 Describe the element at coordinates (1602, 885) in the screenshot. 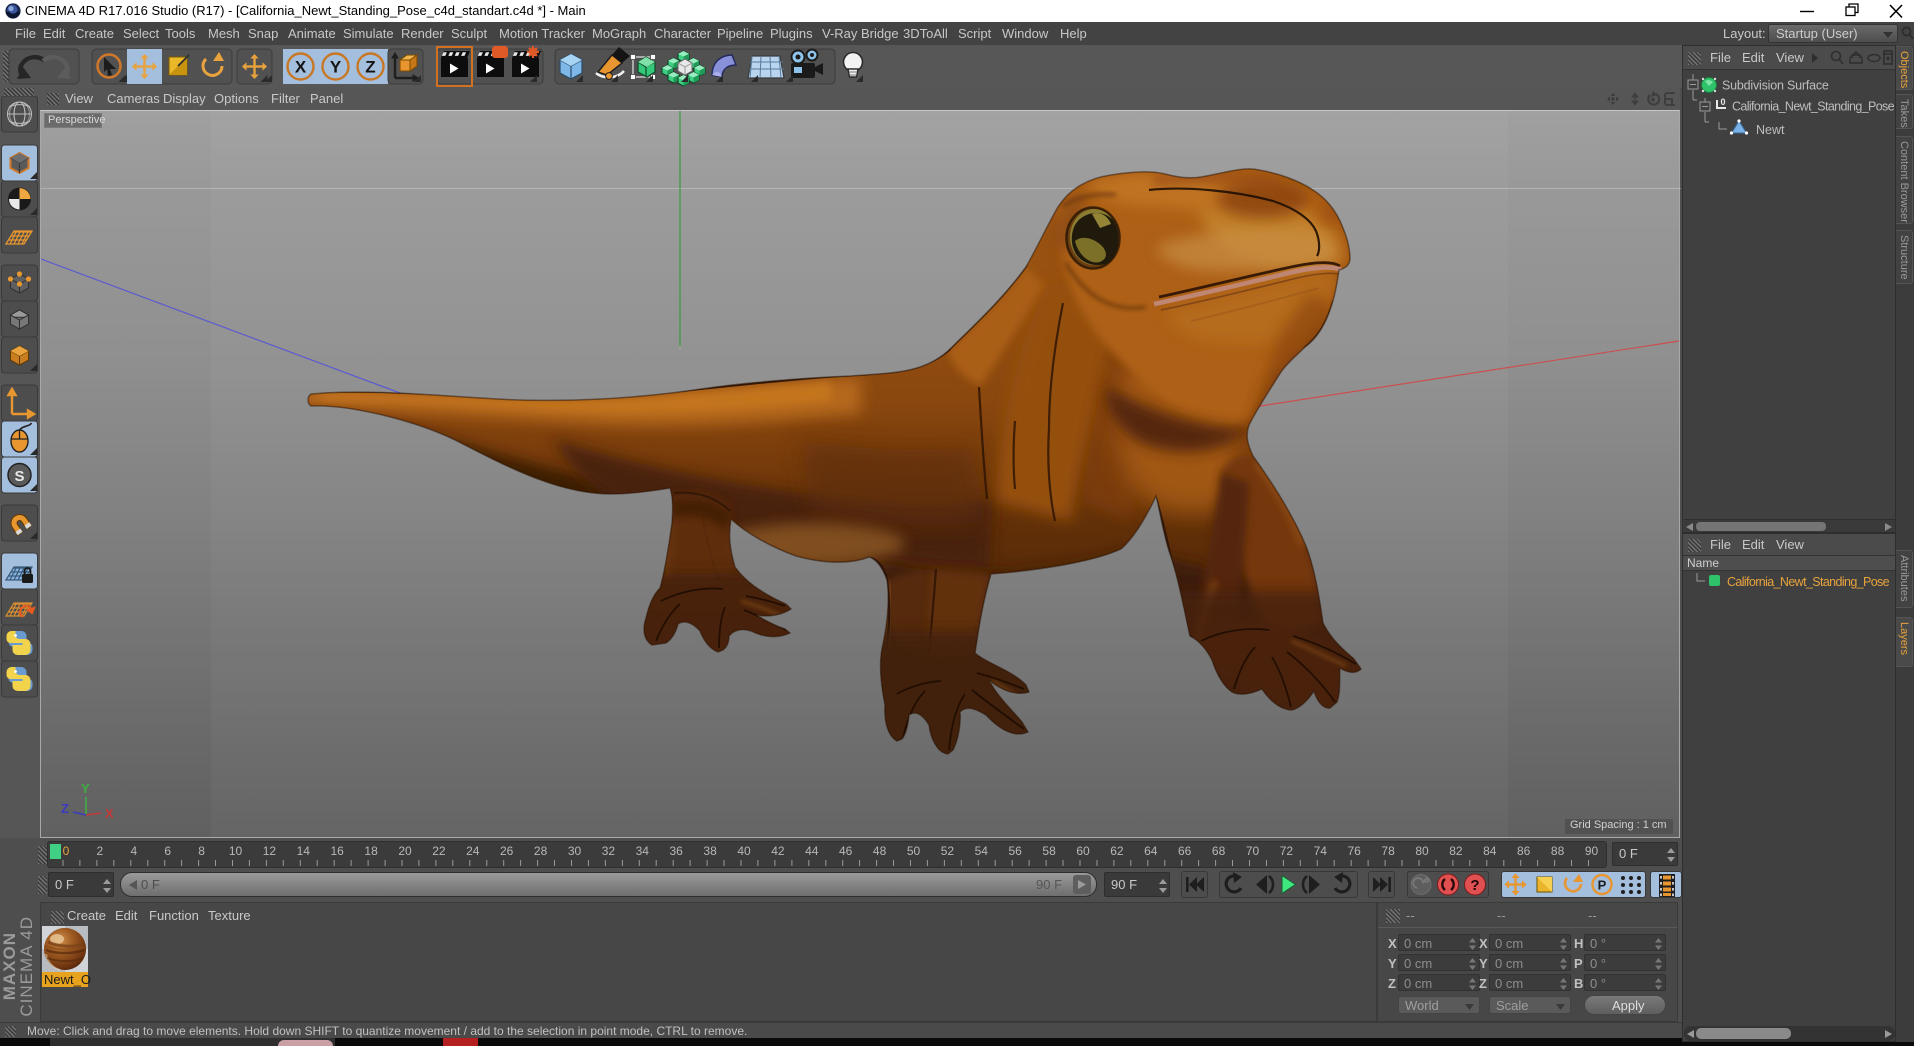

I see `svg-text: P` at that location.